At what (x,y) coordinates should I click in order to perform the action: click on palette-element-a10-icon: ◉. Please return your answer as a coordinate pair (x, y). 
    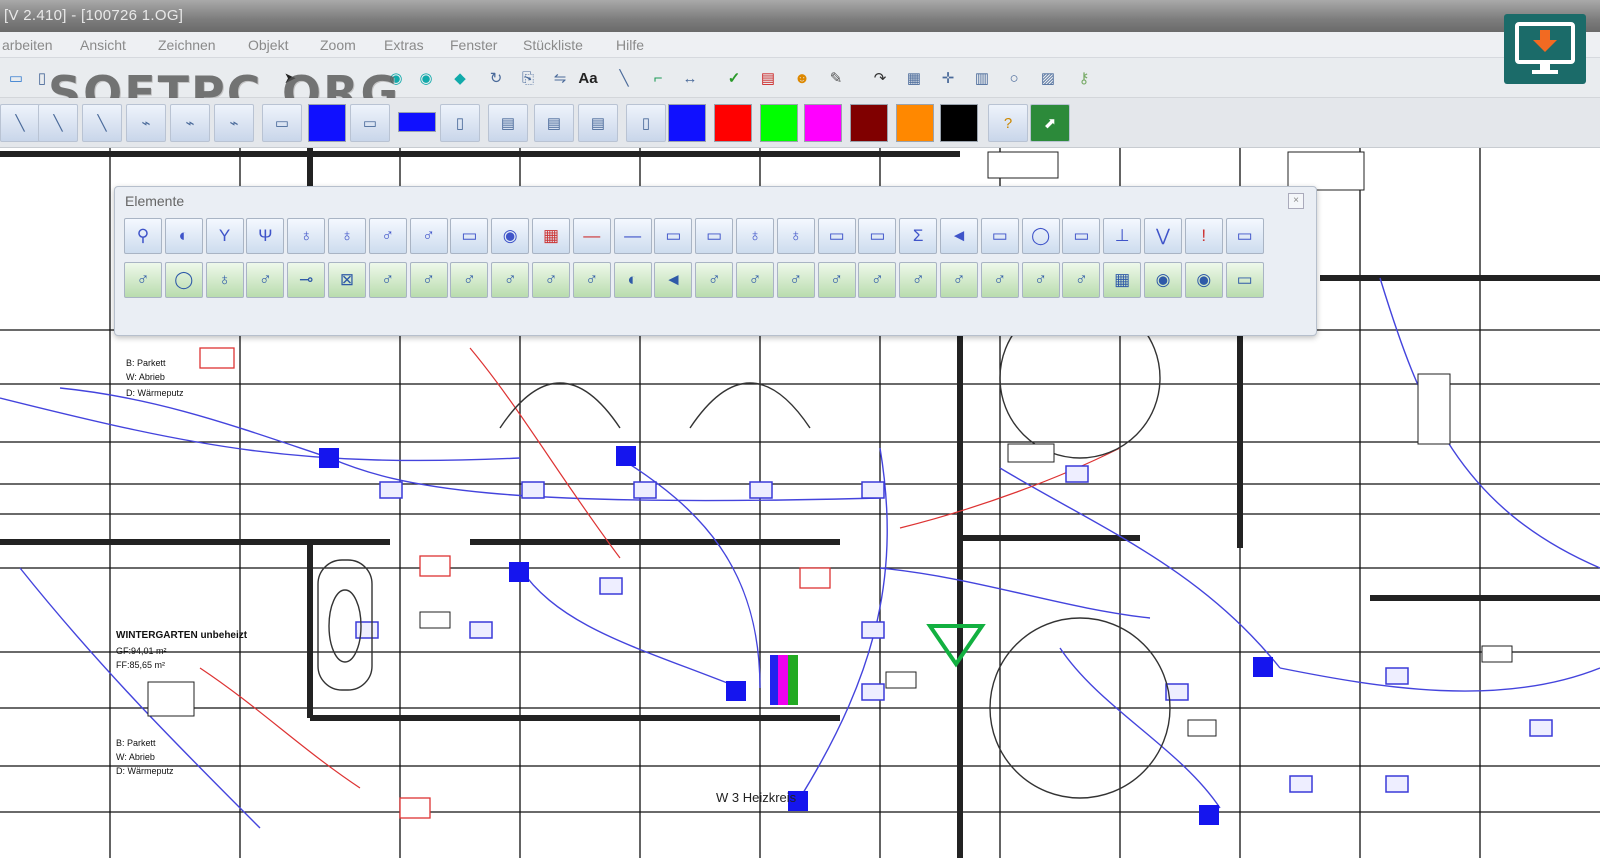
    Looking at the image, I should click on (510, 236).